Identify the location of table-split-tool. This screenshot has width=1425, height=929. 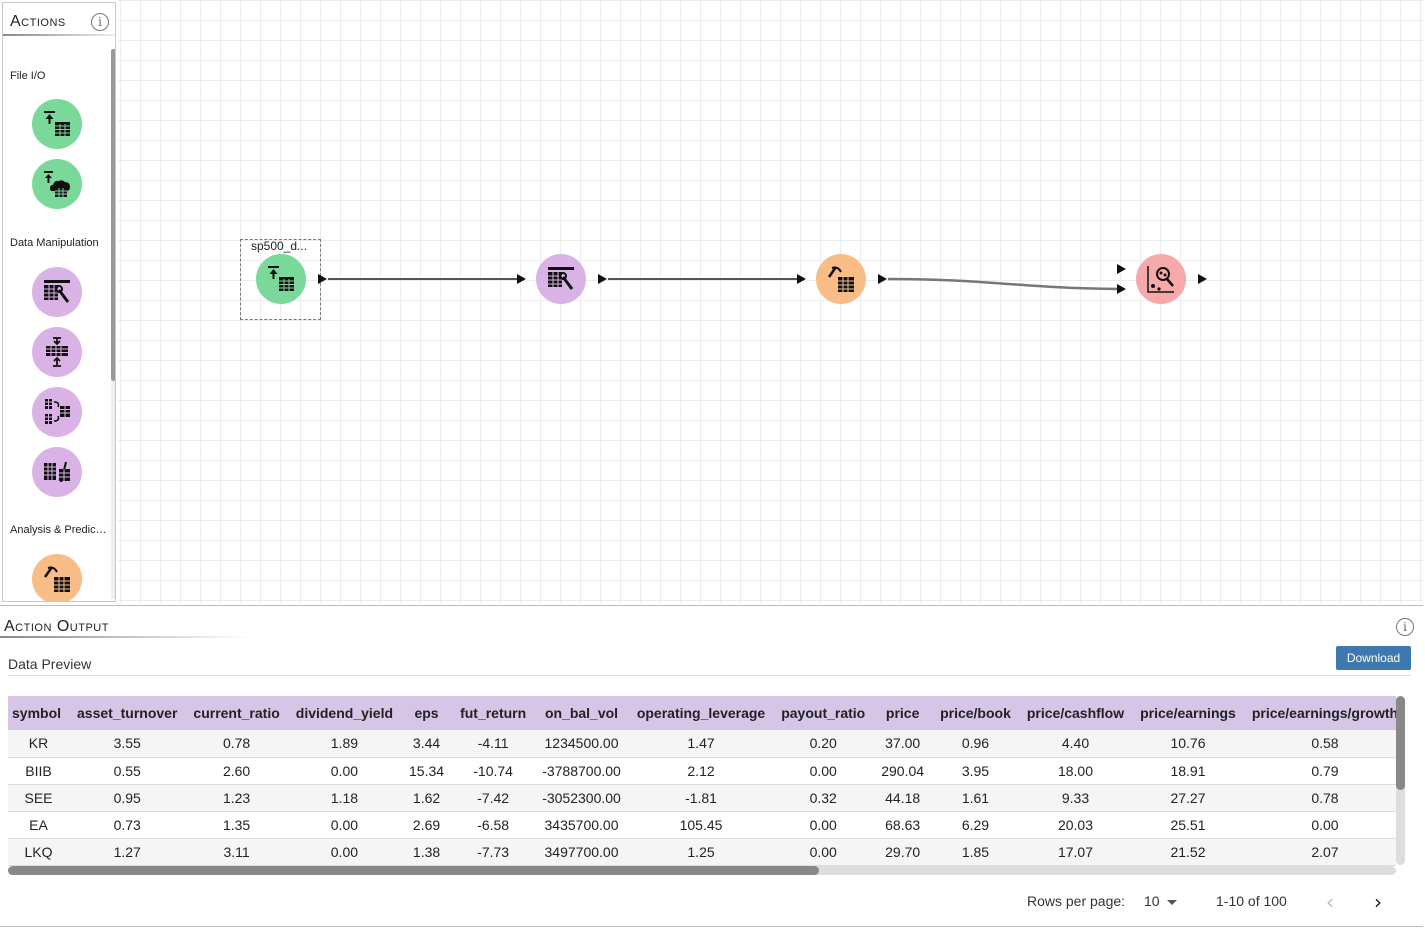
(57, 472).